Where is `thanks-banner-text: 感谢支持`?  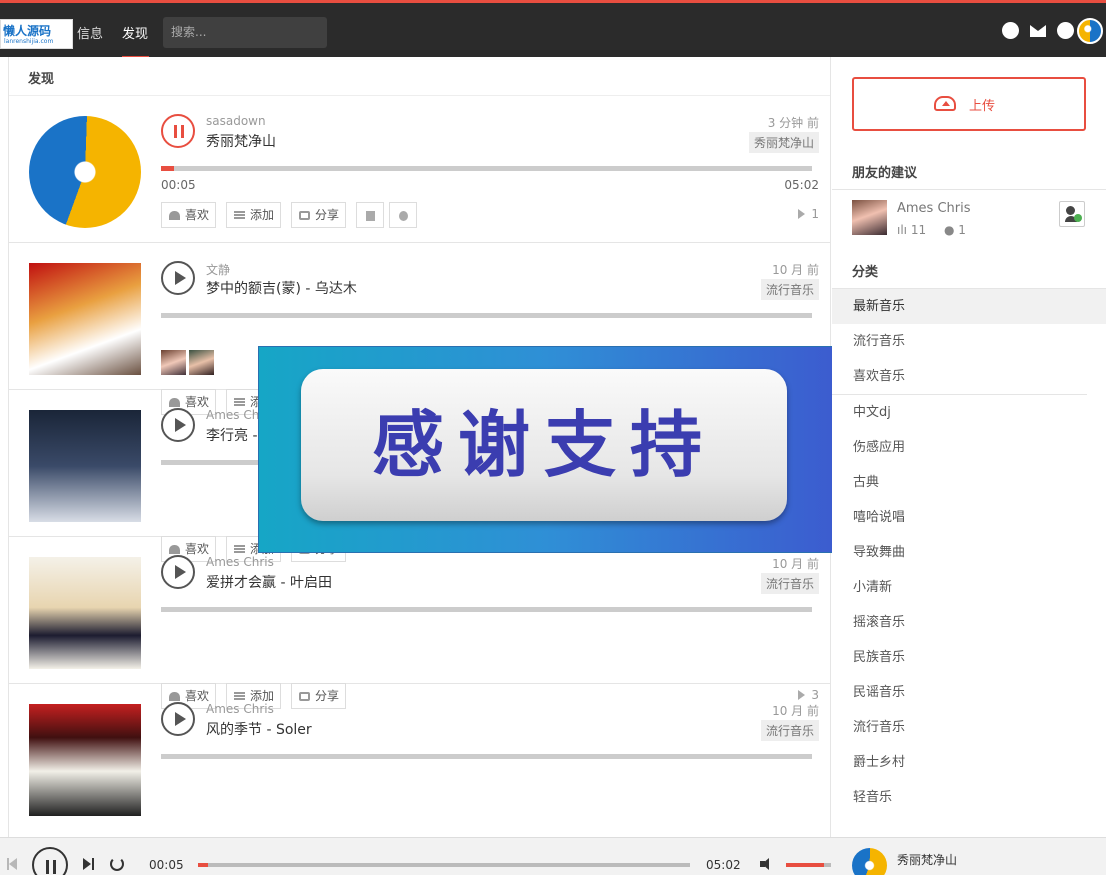
thanks-banner-text: 感谢支持 is located at coordinates (543, 445).